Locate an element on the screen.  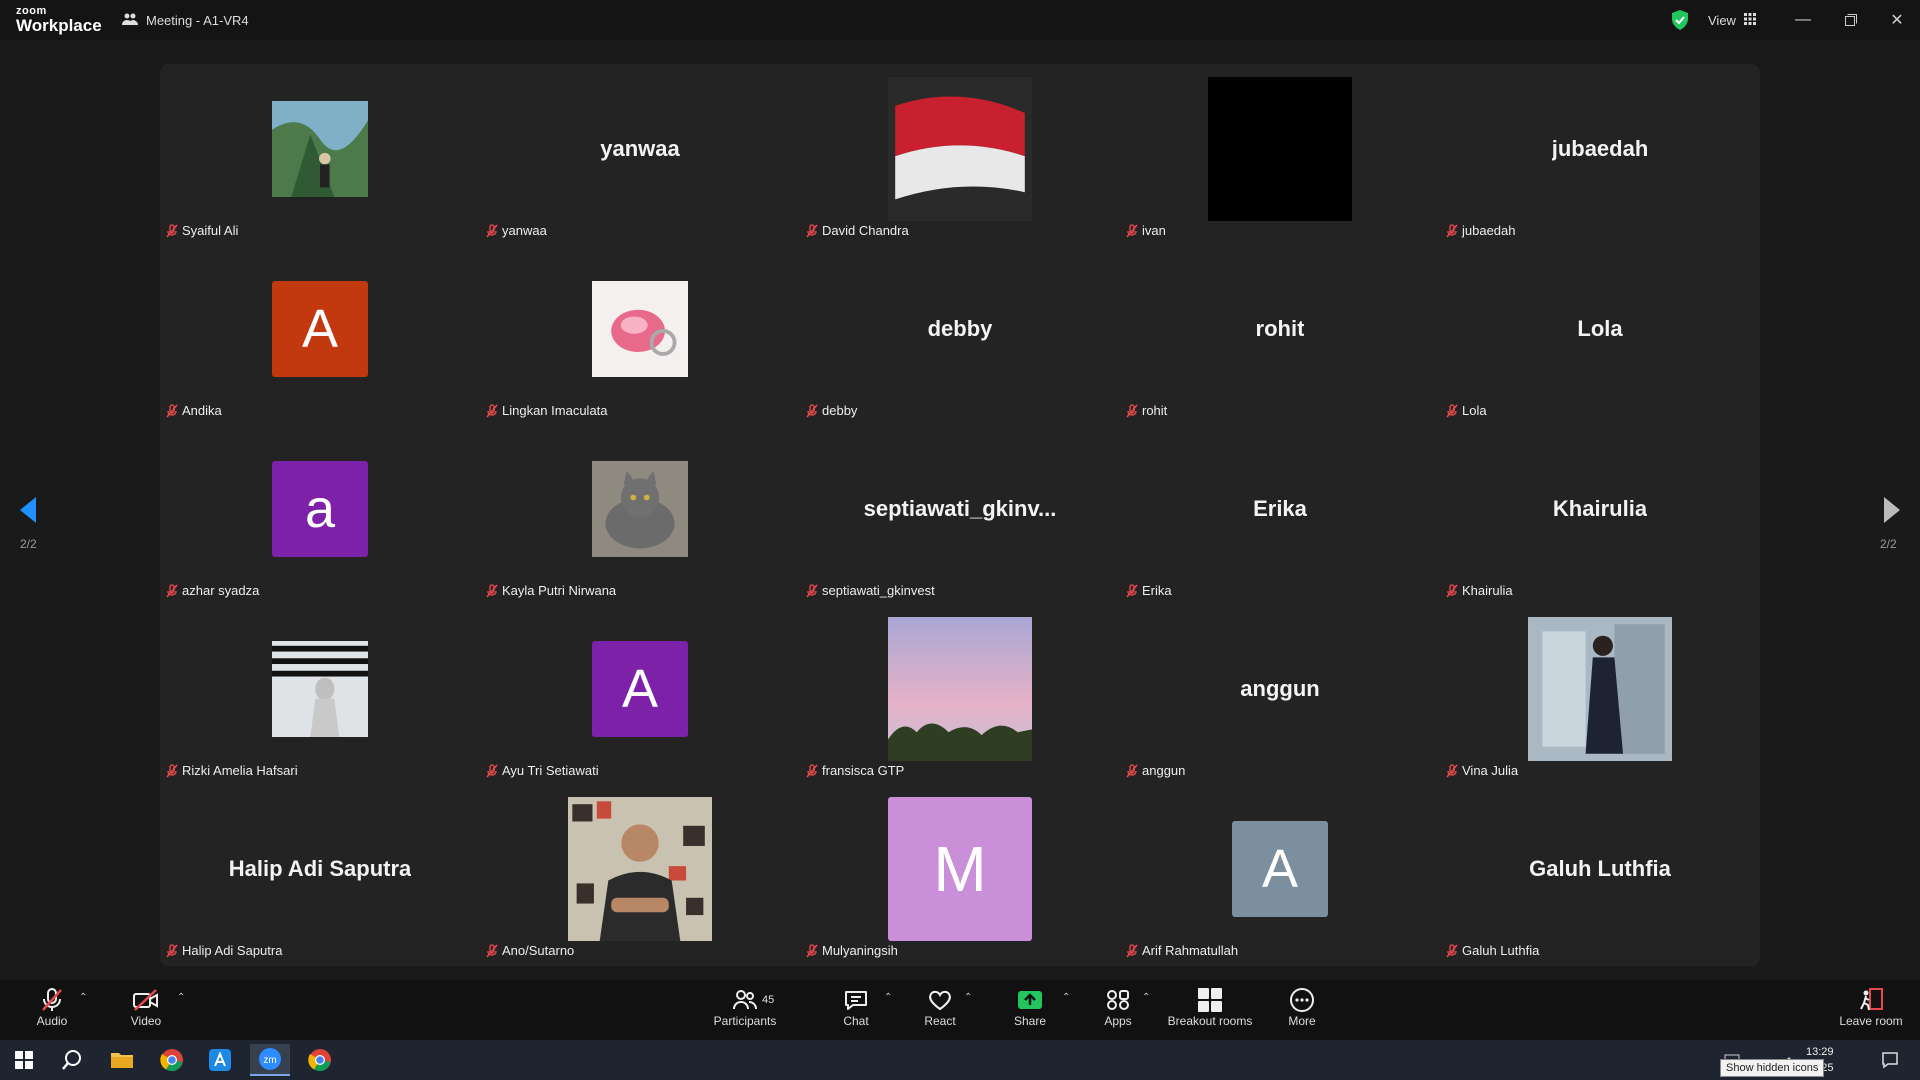
participant-tile: fransisca GTP is located at coordinates (960, 694).